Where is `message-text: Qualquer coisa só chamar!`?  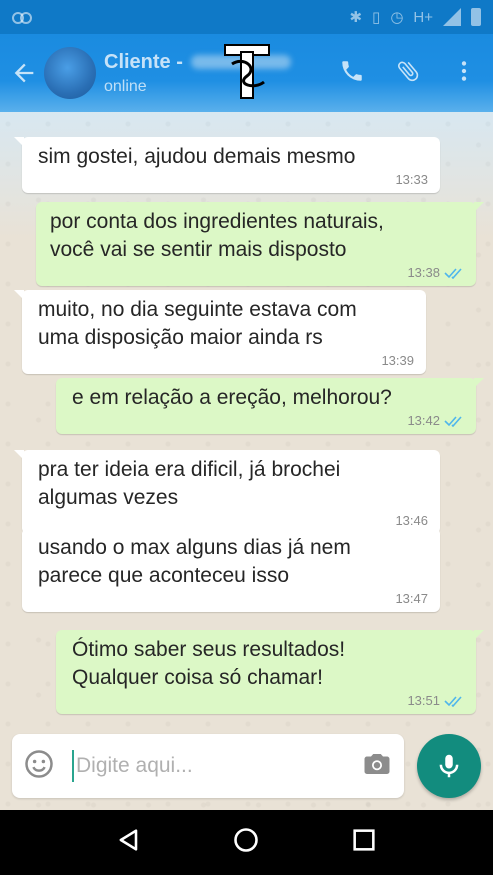
message-text: Qualquer coisa só chamar! is located at coordinates (197, 677).